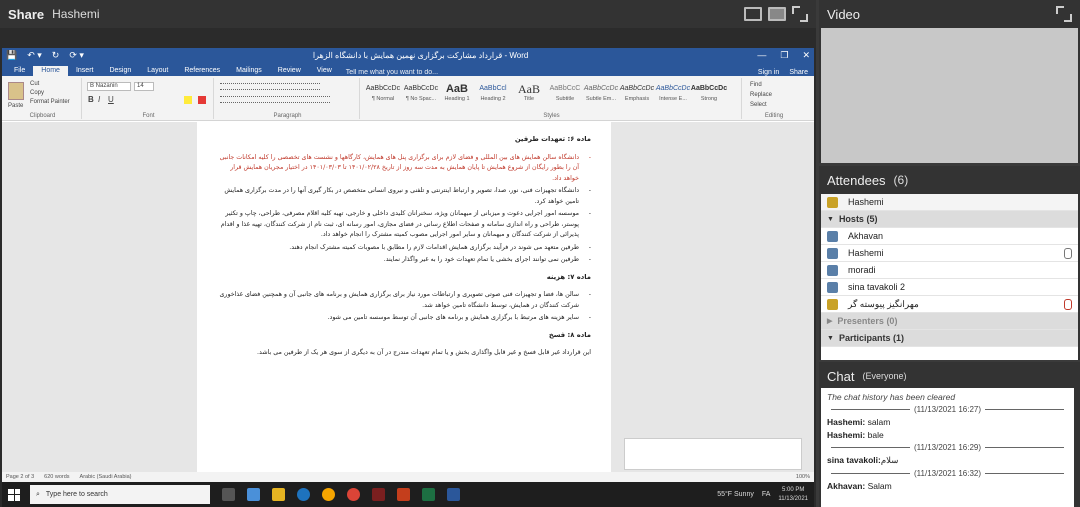  Describe the element at coordinates (303, 494) in the screenshot. I see `edge-icon` at that location.